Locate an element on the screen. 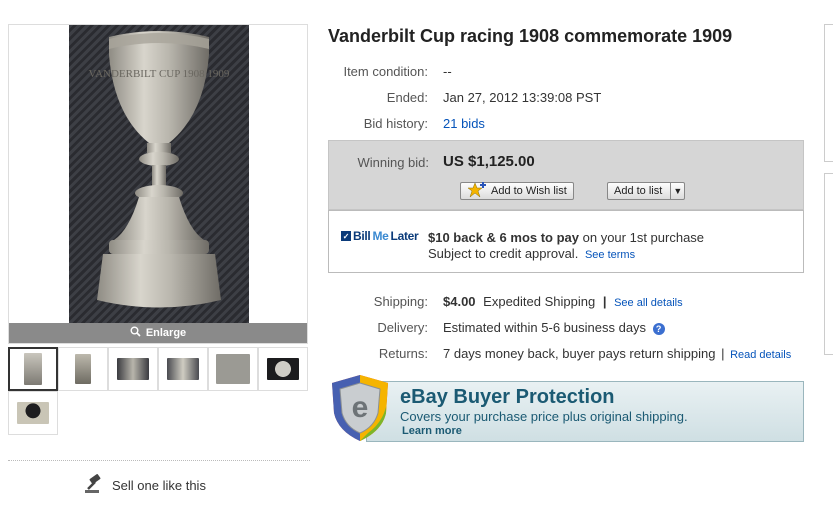 Image resolution: width=833 pixels, height=507 pixels. add-to-list-label: Add to list is located at coordinates (638, 191).